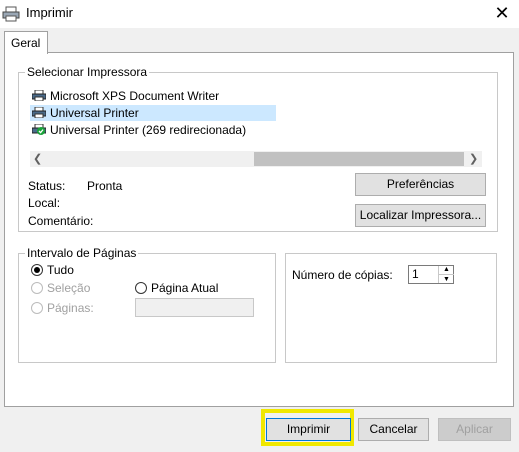 The image size is (519, 452). What do you see at coordinates (415, 274) in the screenshot?
I see `copies-value: 1` at bounding box center [415, 274].